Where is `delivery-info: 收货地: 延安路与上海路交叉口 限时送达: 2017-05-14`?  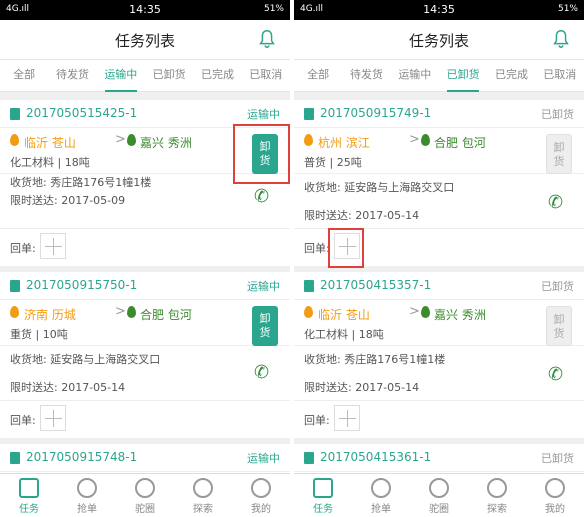 delivery-info: 收货地: 延安路与上海路交叉口 限时送达: 2017-05-14 is located at coordinates (439, 202).